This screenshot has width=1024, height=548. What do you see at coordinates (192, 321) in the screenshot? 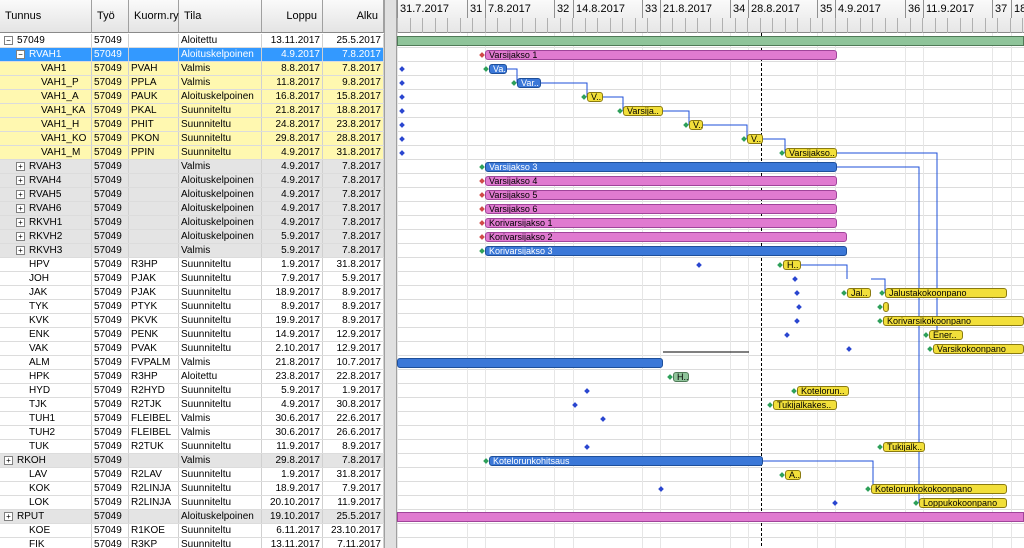
I see `table-row: KVK 57049 PKVK Suunniteltu 19.9.2017 8.9.2017` at bounding box center [192, 321].